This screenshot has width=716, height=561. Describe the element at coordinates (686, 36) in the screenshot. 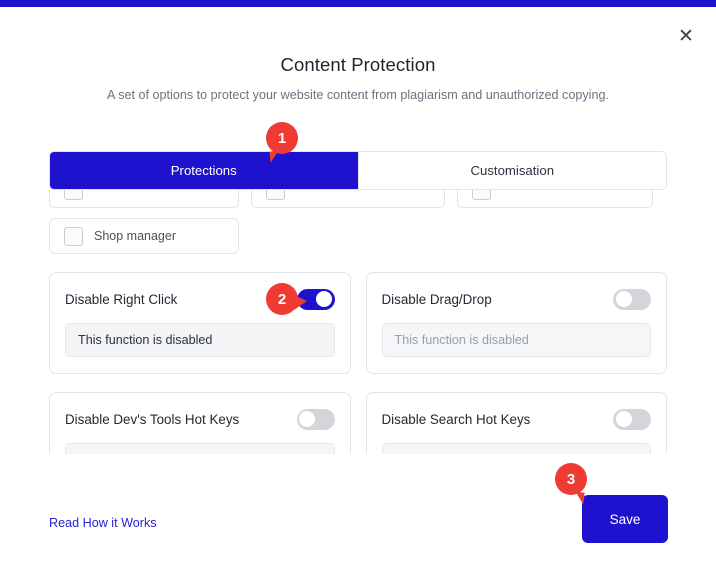

I see `close-icon: ✕` at that location.